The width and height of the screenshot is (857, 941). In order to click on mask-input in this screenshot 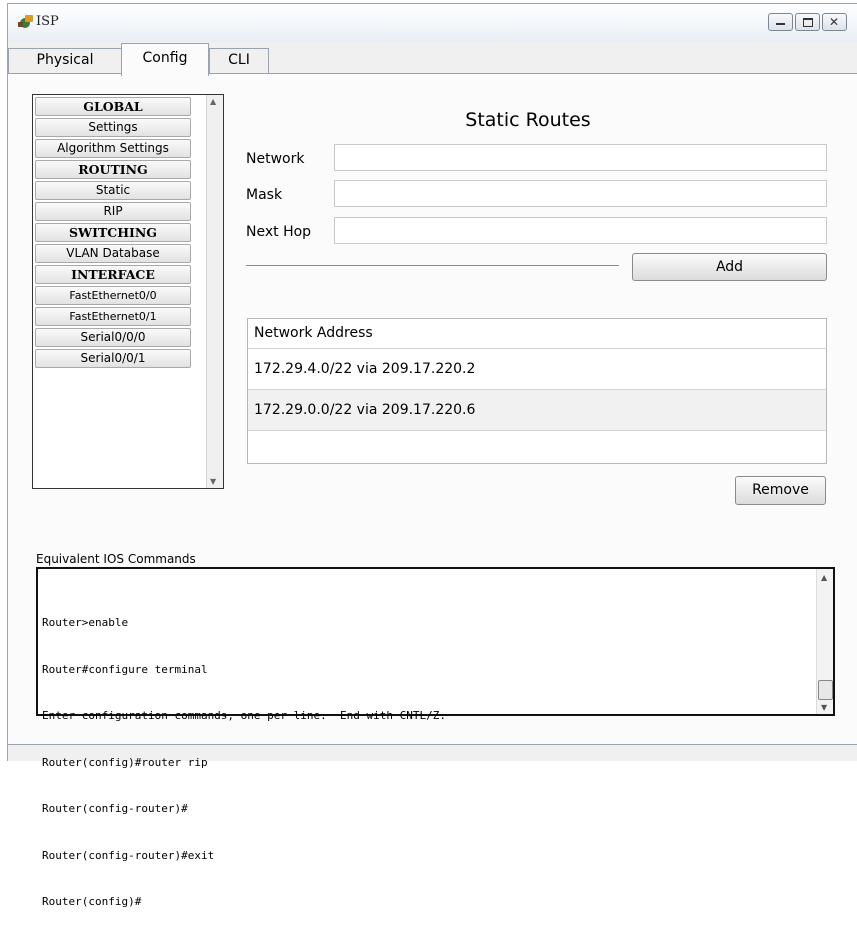, I will do `click(580, 193)`.